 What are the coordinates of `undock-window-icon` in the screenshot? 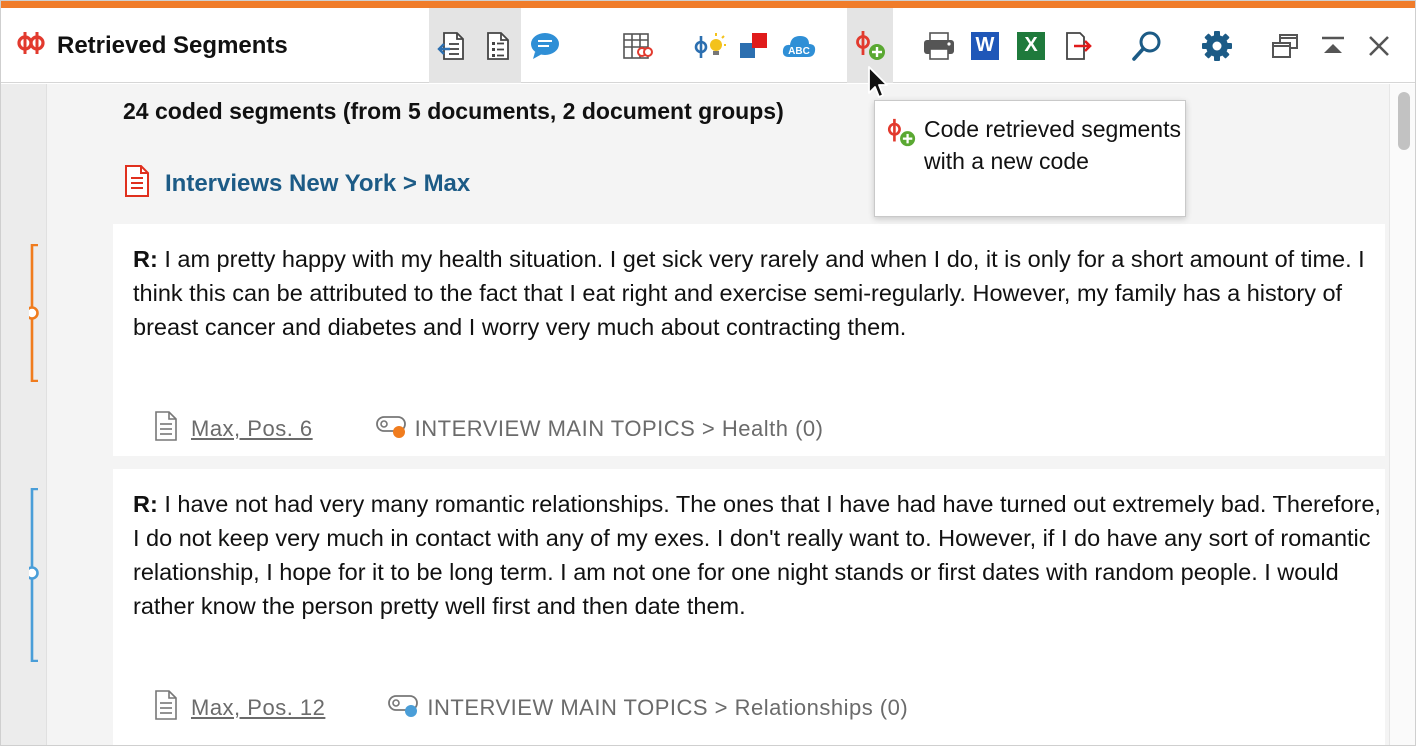 It's located at (1285, 46).